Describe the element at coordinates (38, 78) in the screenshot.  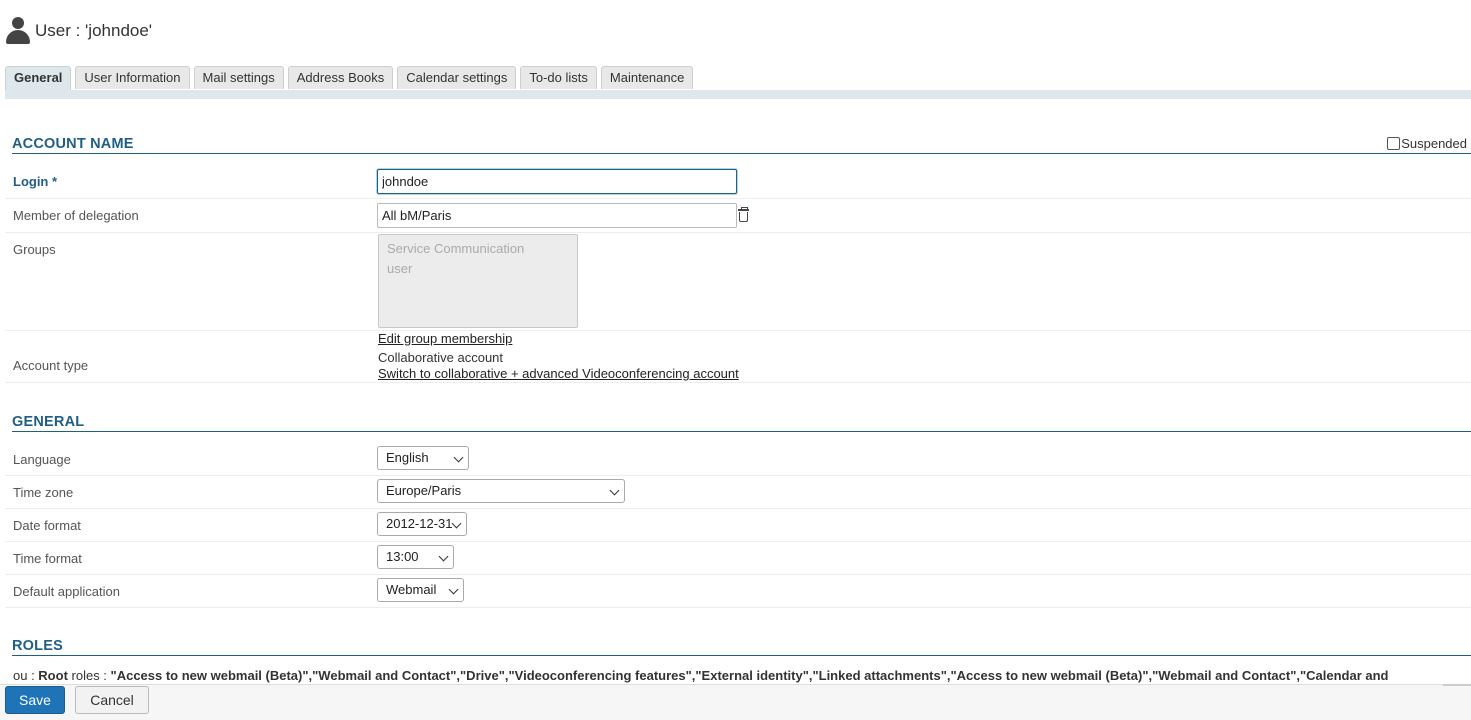
I see `tab-general: General` at that location.